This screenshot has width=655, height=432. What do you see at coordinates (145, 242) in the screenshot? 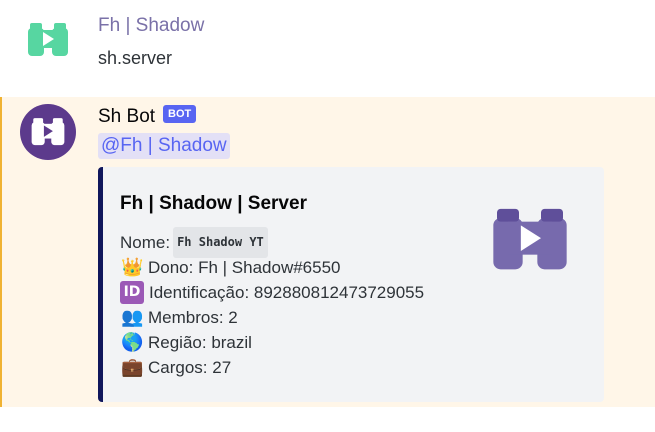
I see `field-name-label: Nome:` at bounding box center [145, 242].